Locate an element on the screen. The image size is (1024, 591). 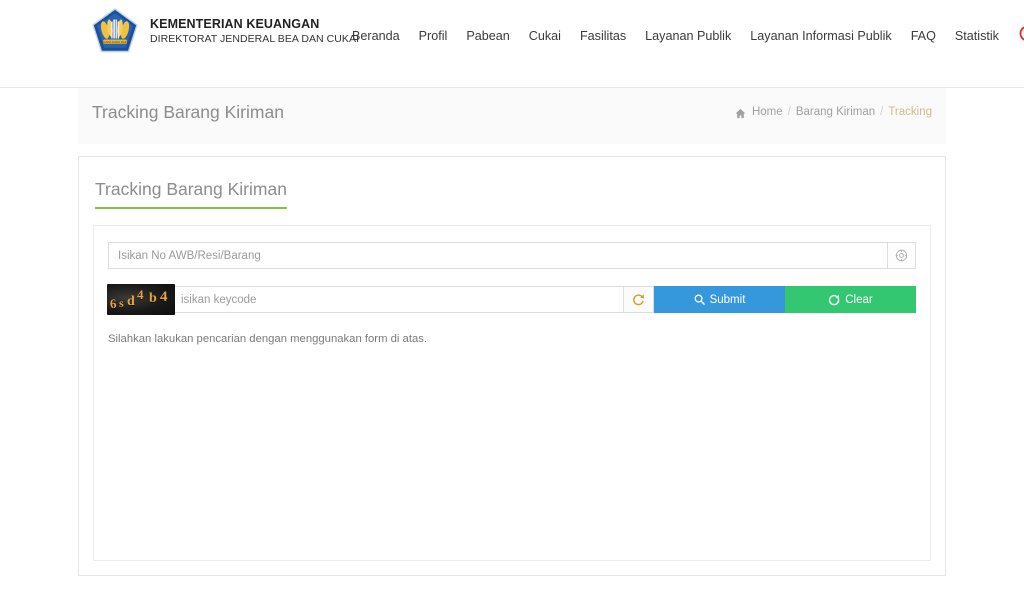
clear-button: Clear is located at coordinates (850, 299).